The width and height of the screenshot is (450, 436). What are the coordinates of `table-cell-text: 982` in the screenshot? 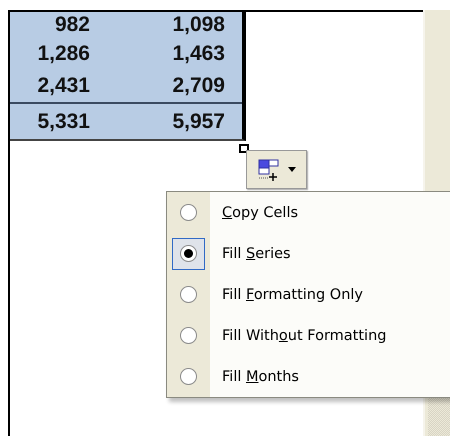 It's located at (72, 25).